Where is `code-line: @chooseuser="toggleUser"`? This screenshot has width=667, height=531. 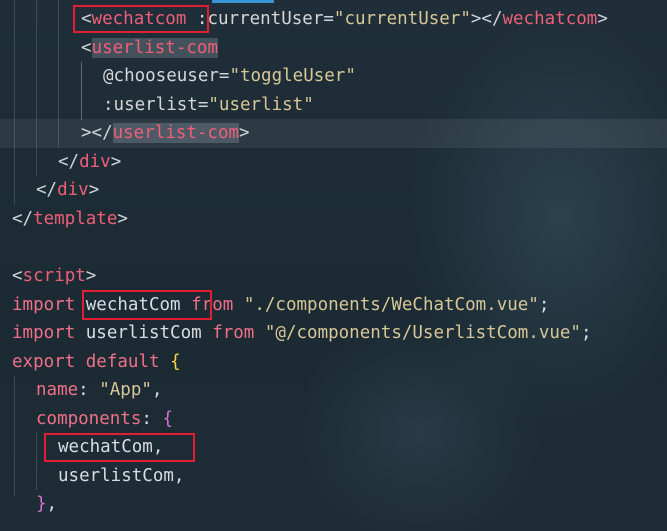
code-line: @chooseuser="toggleUser" is located at coordinates (229, 76).